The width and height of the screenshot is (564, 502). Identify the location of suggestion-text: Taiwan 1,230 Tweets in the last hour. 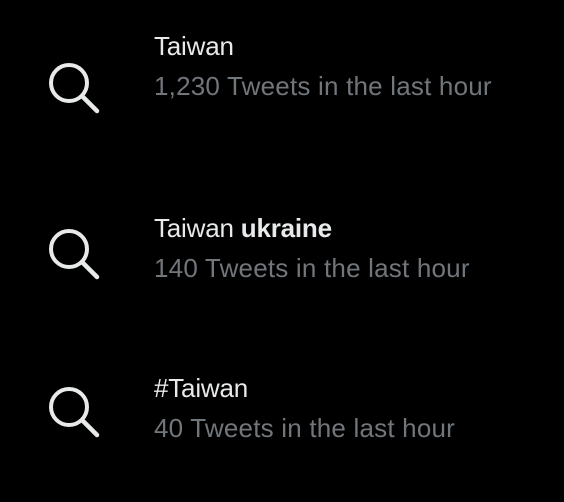
(344, 68).